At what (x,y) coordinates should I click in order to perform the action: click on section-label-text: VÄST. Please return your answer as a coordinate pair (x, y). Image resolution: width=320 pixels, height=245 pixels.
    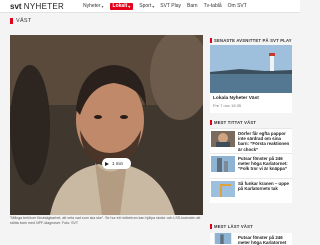
    Looking at the image, I should click on (24, 21).